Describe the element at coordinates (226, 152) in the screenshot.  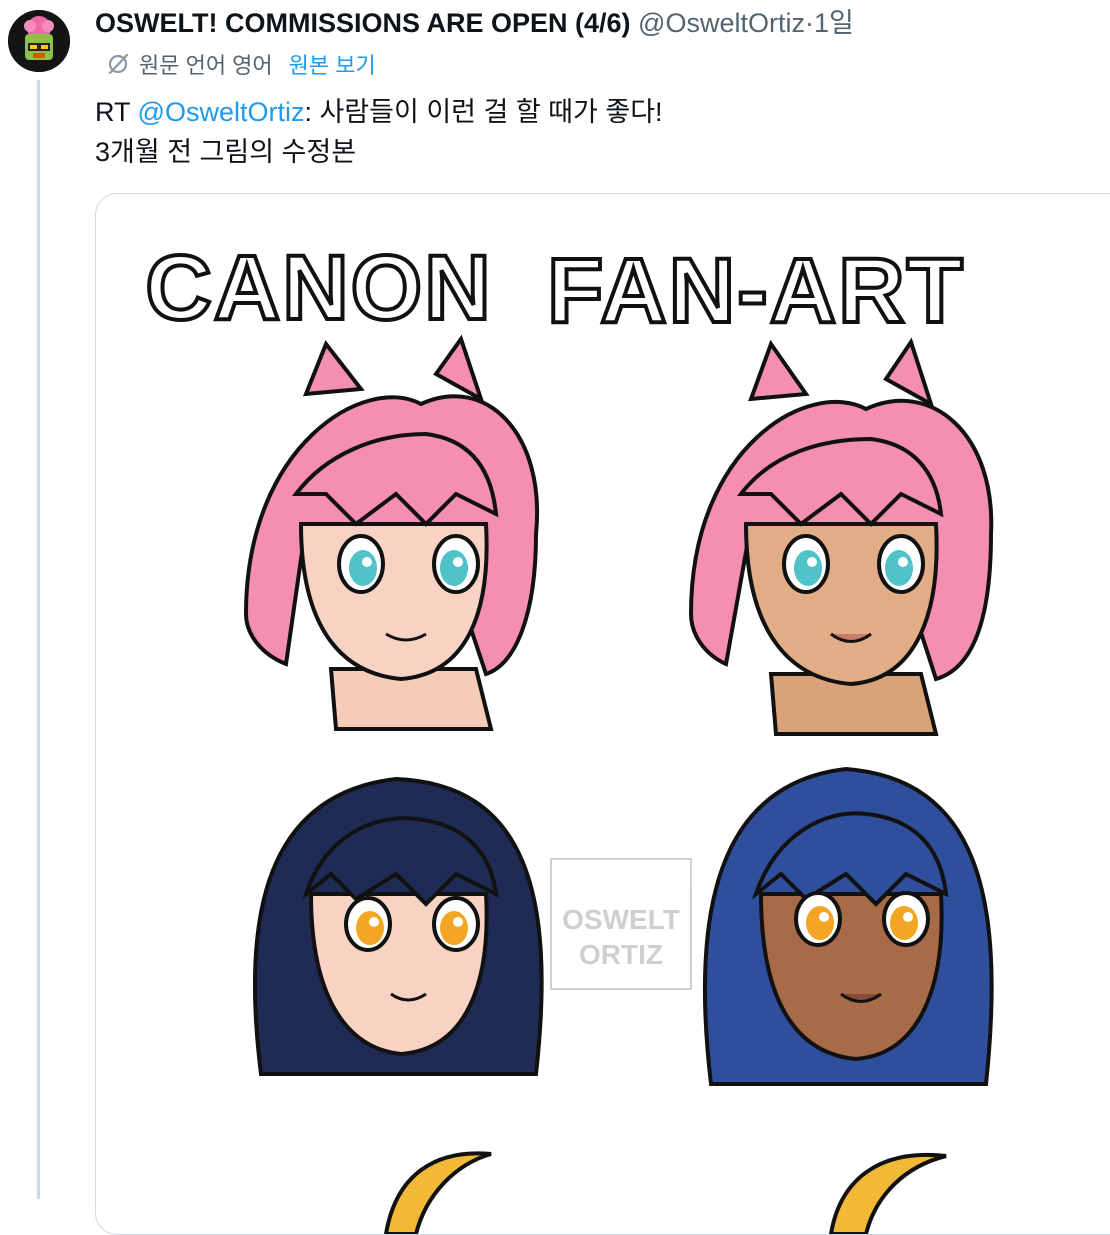
I see `tweet-line-2: 3개월 전 그림의 수정본` at that location.